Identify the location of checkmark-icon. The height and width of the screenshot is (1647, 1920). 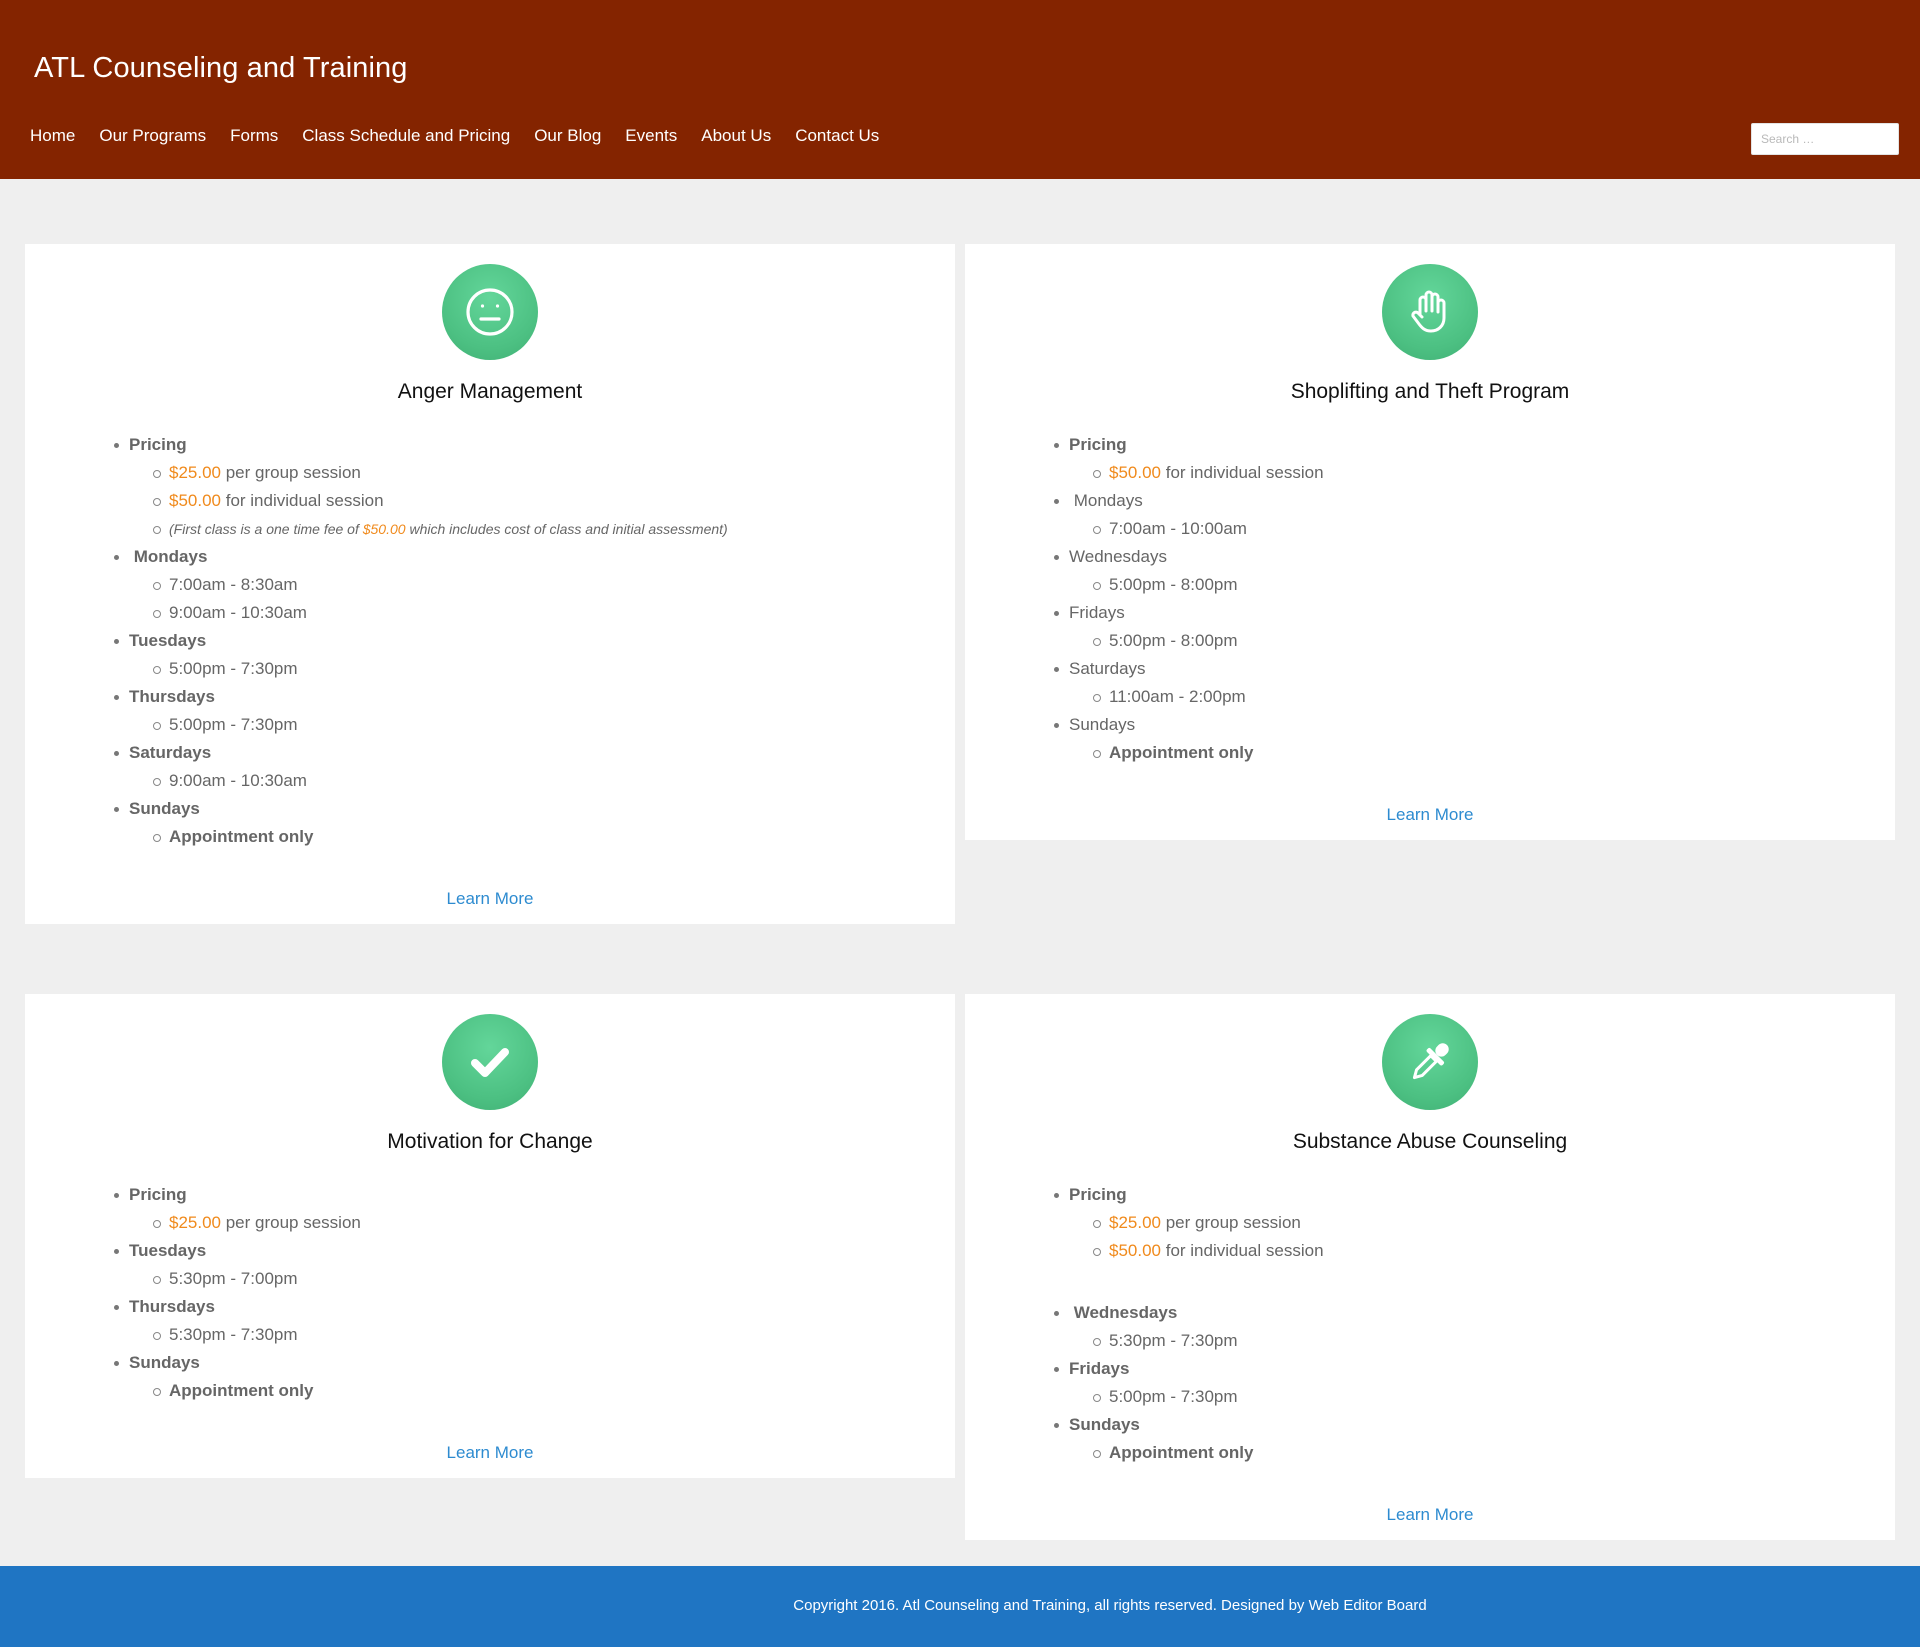
(490, 1062).